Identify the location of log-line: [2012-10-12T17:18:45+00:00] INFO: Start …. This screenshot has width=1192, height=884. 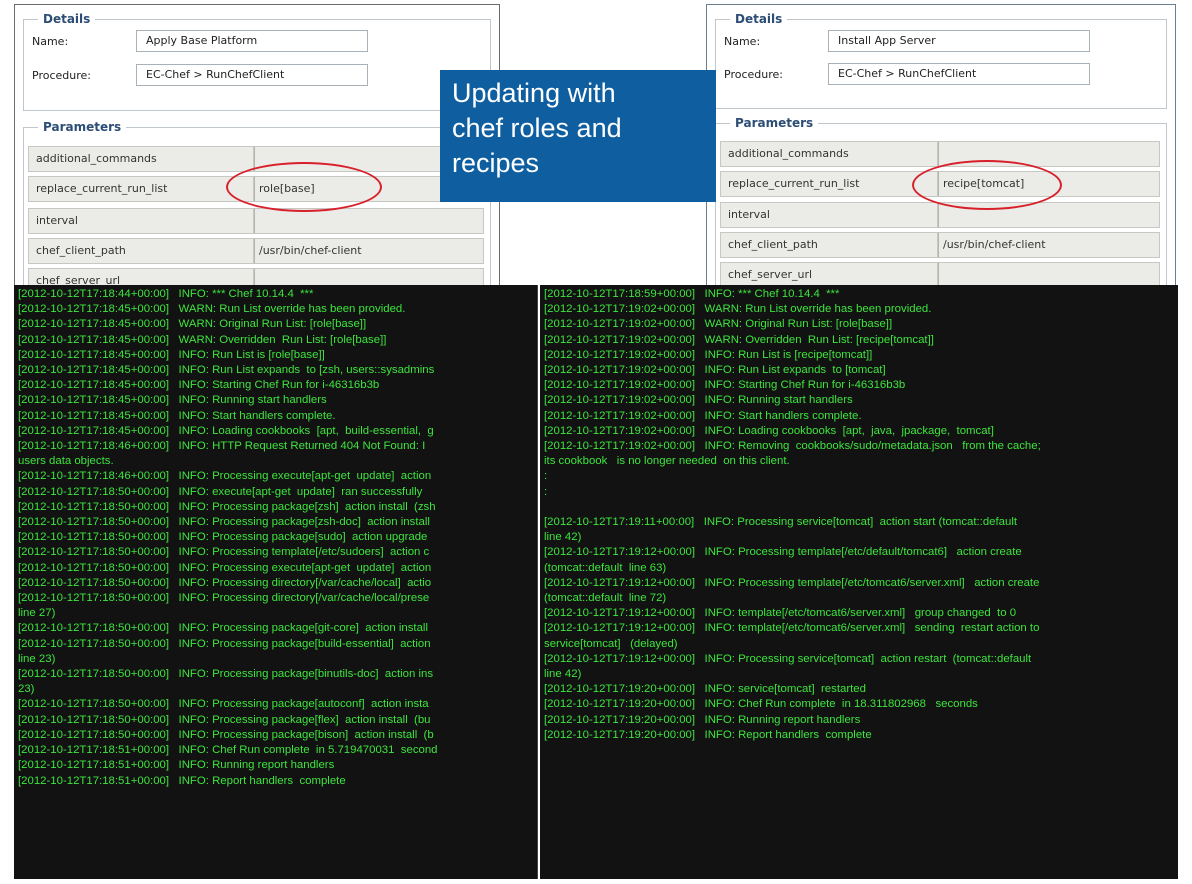
(177, 415).